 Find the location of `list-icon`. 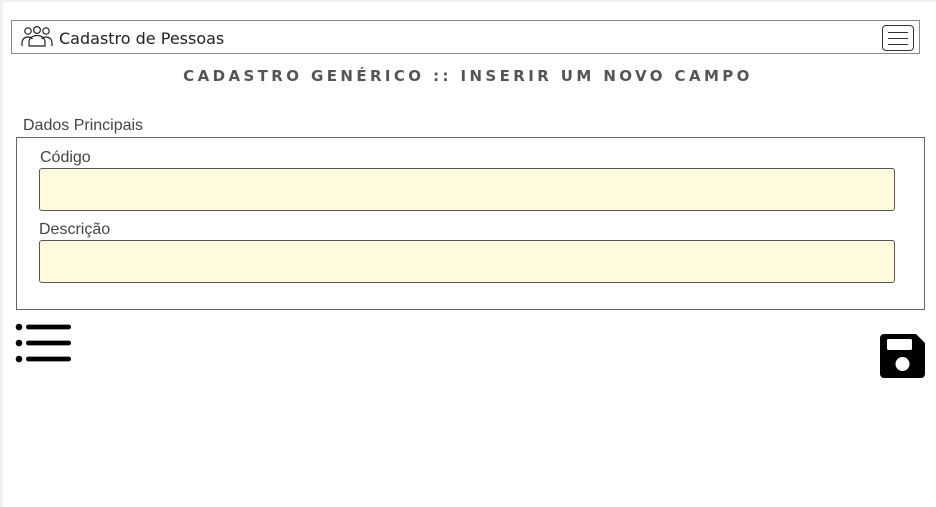

list-icon is located at coordinates (43, 343).